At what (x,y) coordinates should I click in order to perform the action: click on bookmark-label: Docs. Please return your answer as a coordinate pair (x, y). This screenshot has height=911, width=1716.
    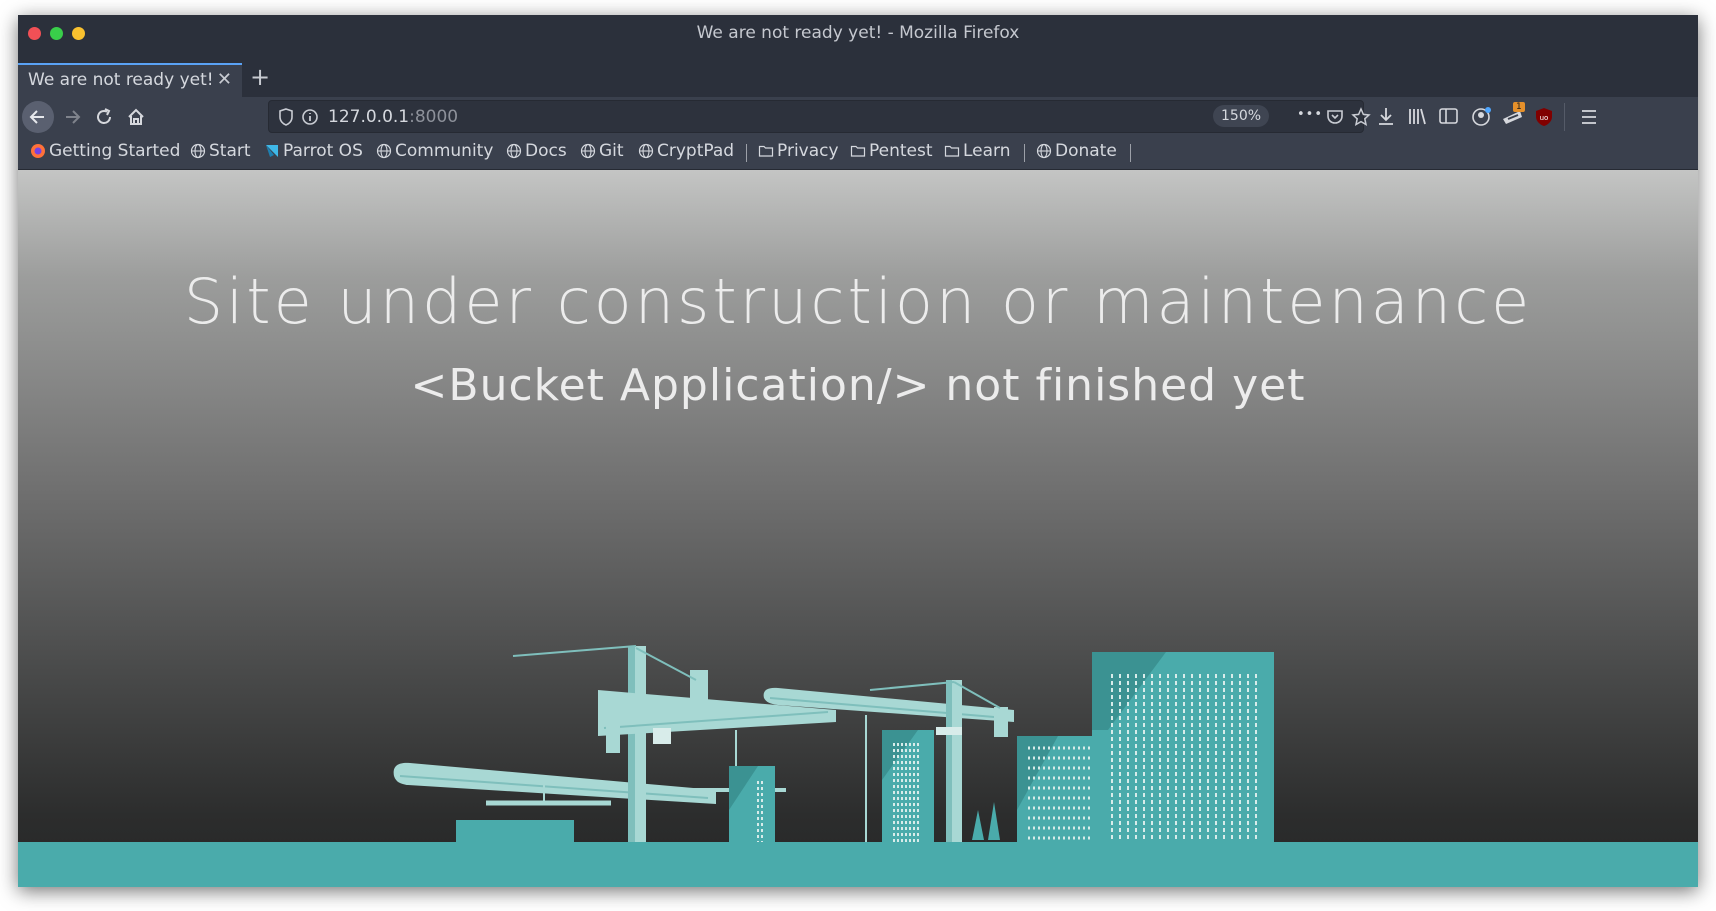
    Looking at the image, I should click on (546, 151).